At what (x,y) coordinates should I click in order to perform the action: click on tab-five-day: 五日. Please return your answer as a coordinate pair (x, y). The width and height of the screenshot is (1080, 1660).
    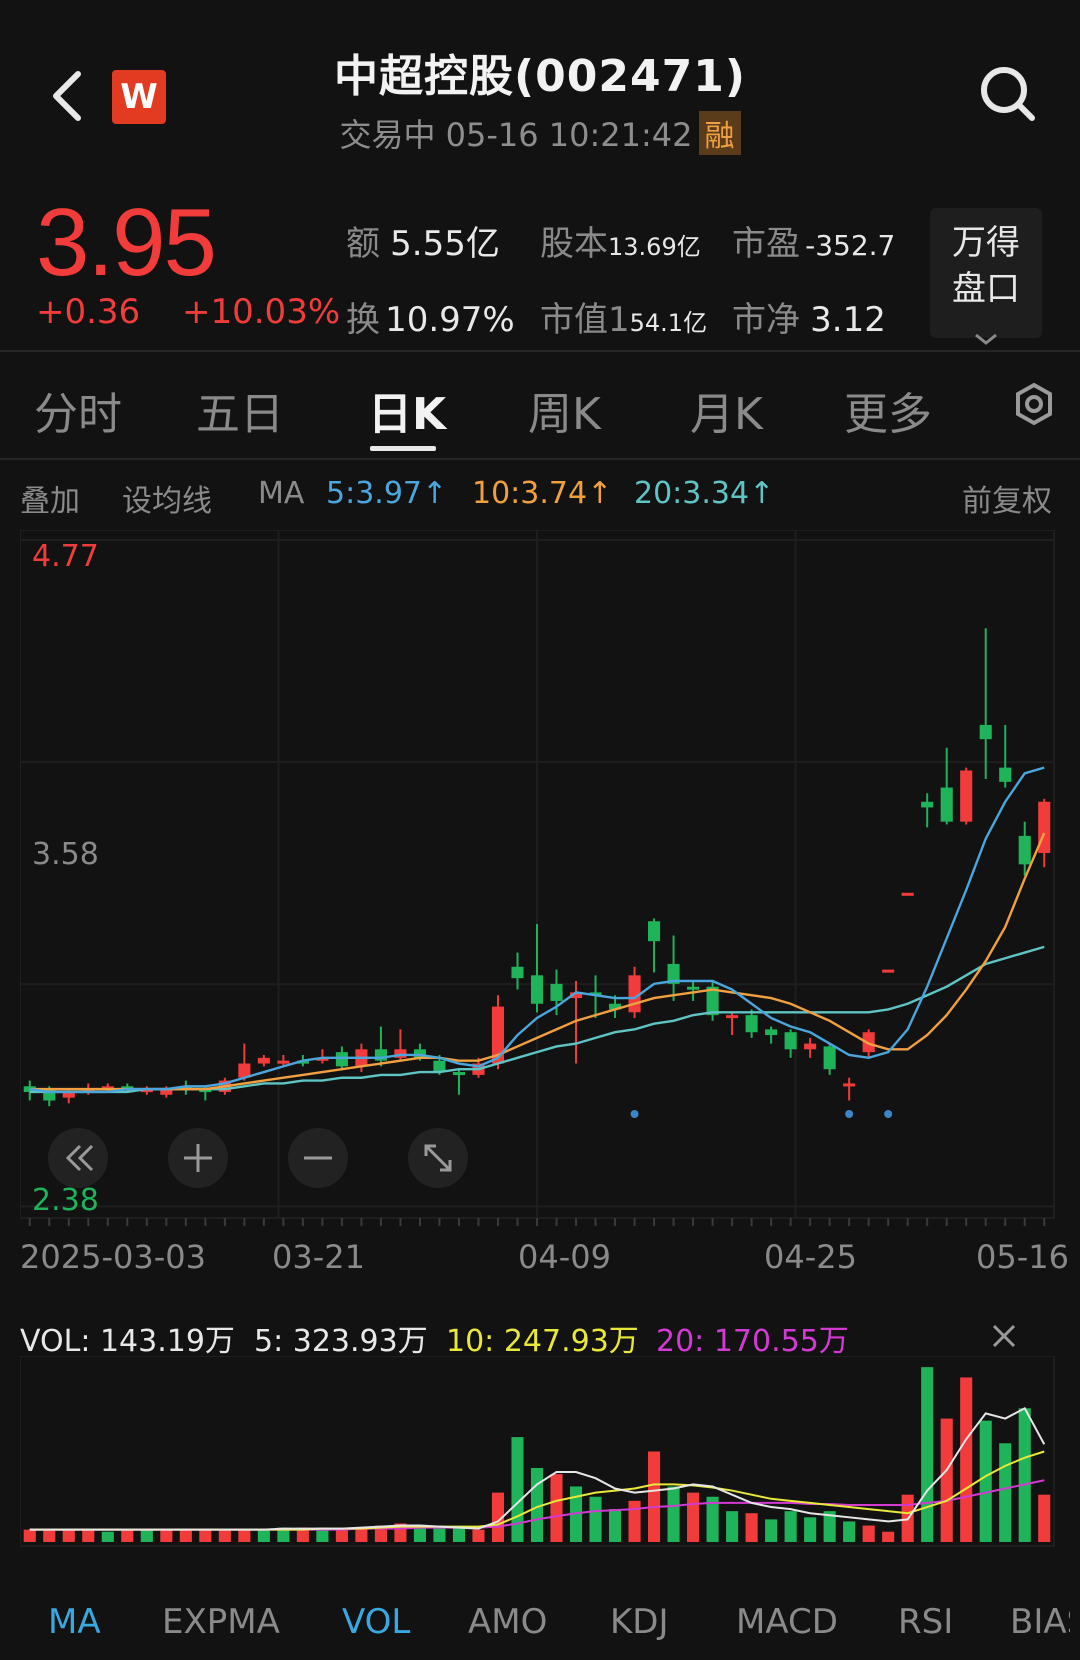
    Looking at the image, I should click on (240, 410).